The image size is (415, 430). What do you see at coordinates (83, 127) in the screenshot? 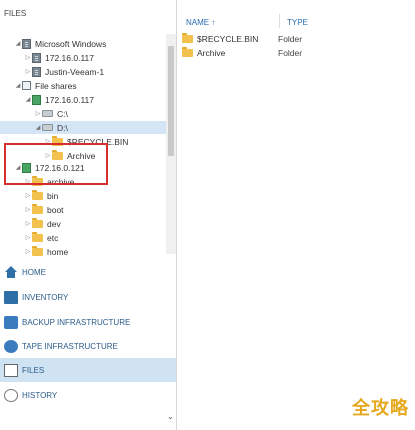
I see `tree-item-drive-d: ◢ D:\` at bounding box center [83, 127].